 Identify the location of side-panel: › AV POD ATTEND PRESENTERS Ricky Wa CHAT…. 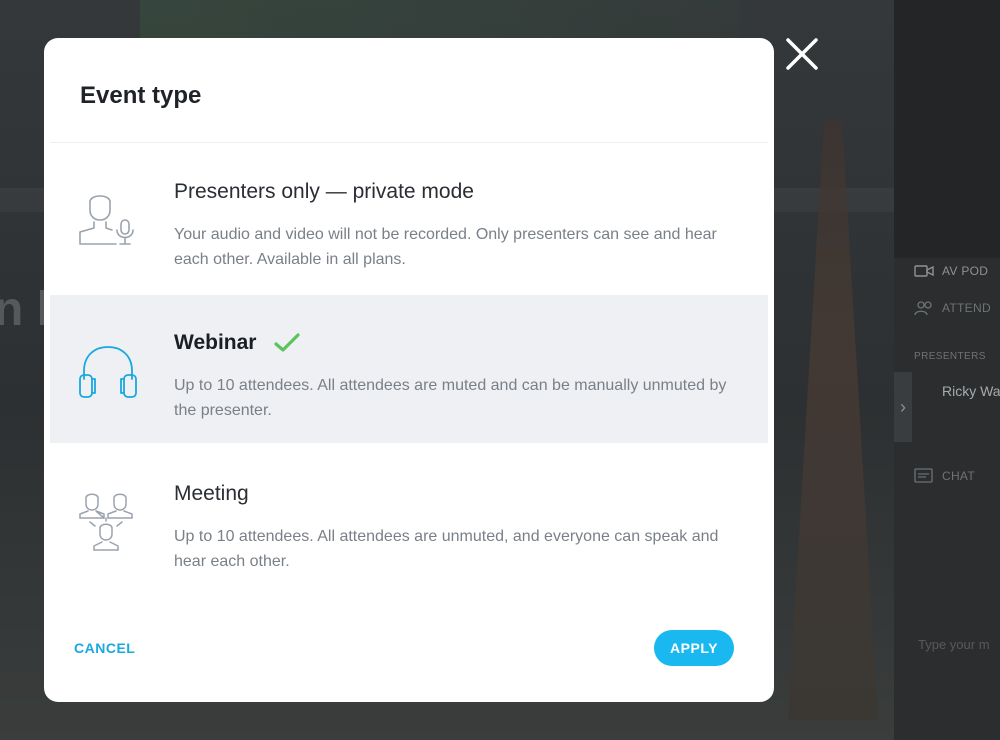
(947, 370).